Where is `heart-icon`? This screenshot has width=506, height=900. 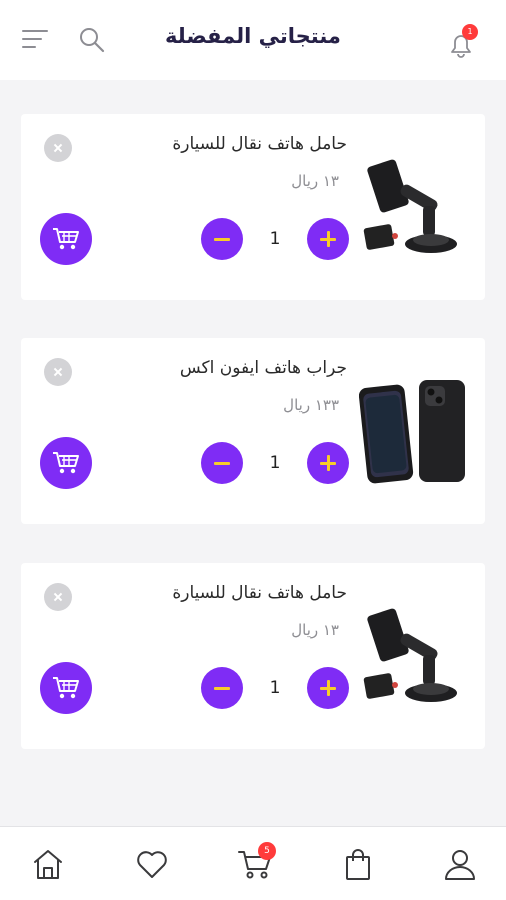 heart-icon is located at coordinates (152, 864).